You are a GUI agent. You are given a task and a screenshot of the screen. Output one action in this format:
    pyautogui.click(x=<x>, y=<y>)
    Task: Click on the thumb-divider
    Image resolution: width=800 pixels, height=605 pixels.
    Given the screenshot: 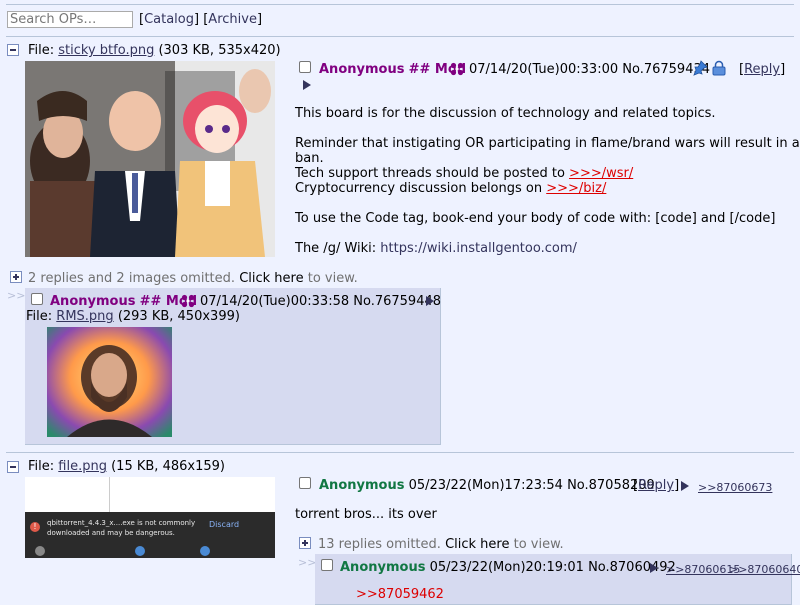 What is the action you would take?
    pyautogui.click(x=109, y=494)
    